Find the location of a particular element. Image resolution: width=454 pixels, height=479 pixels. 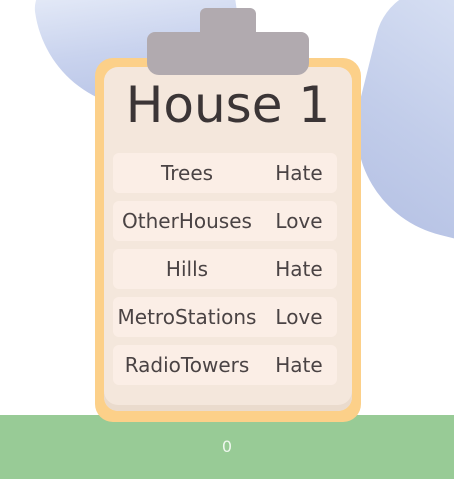

preference-row-metrostations: MetroStations Love is located at coordinates (225, 317).